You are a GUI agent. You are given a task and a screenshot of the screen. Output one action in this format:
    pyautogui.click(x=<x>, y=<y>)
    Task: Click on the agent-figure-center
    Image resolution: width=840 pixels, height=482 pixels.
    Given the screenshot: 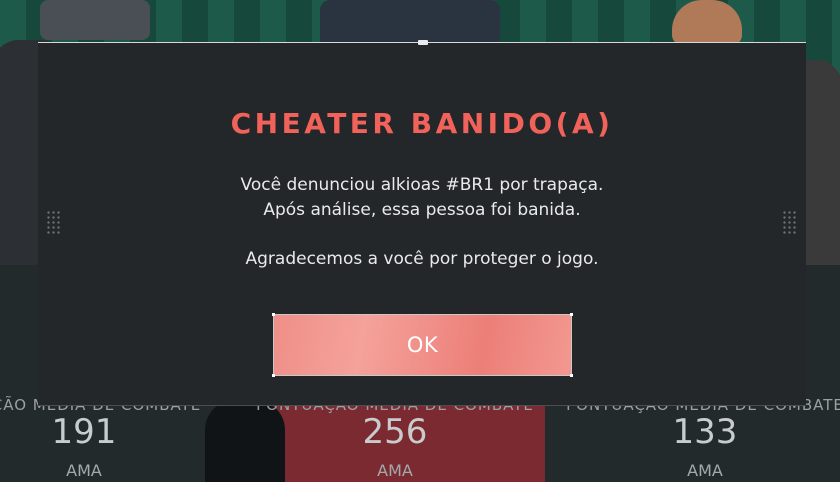 What is the action you would take?
    pyautogui.click(x=410, y=22)
    